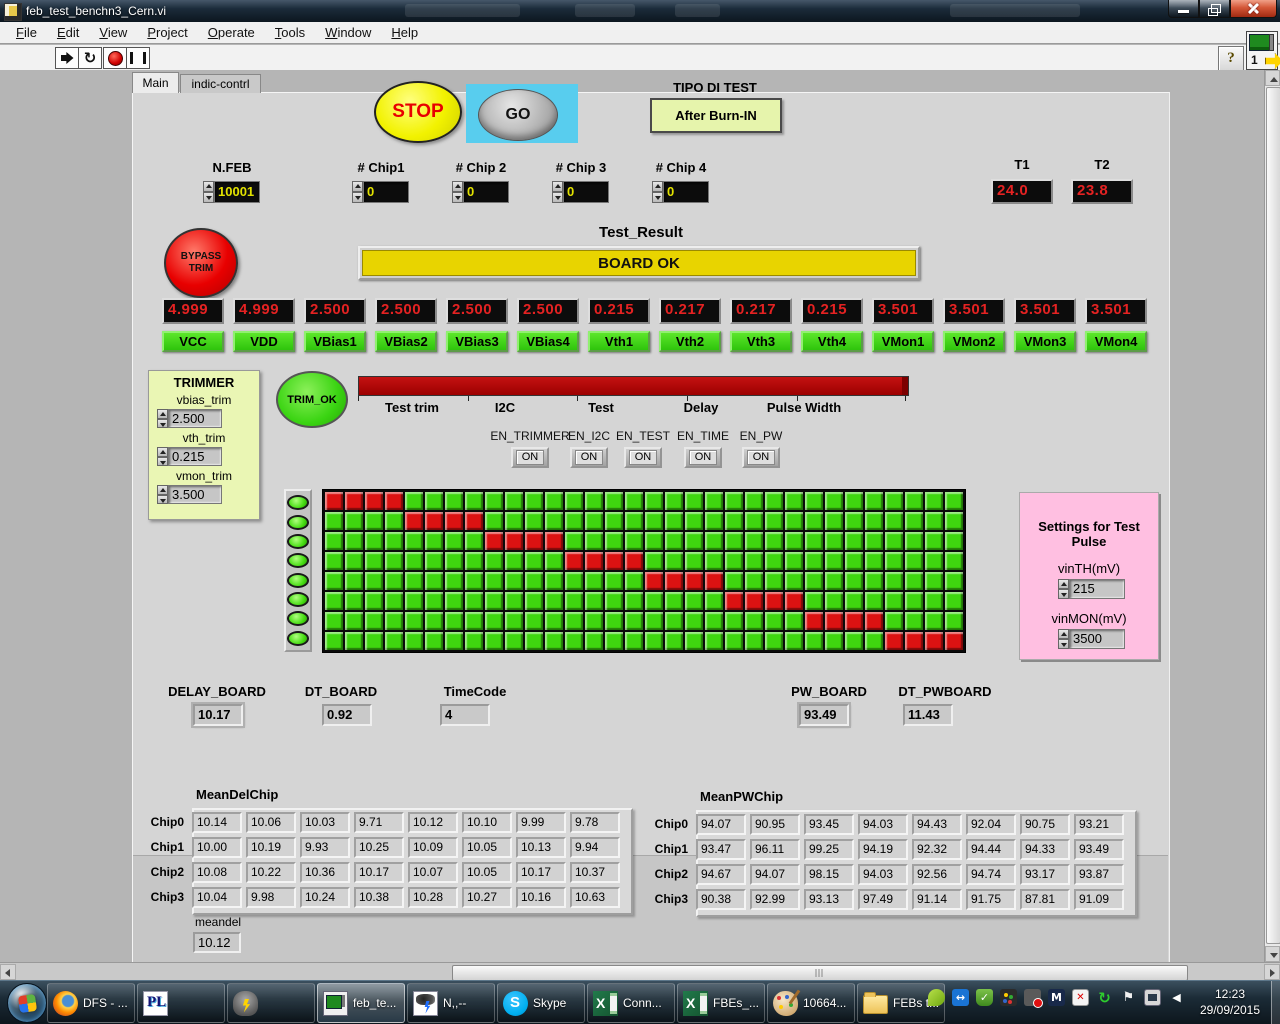 The width and height of the screenshot is (1280, 1024). Describe the element at coordinates (589, 457) in the screenshot. I see `enable-toggle-en_i2c: ON` at that location.